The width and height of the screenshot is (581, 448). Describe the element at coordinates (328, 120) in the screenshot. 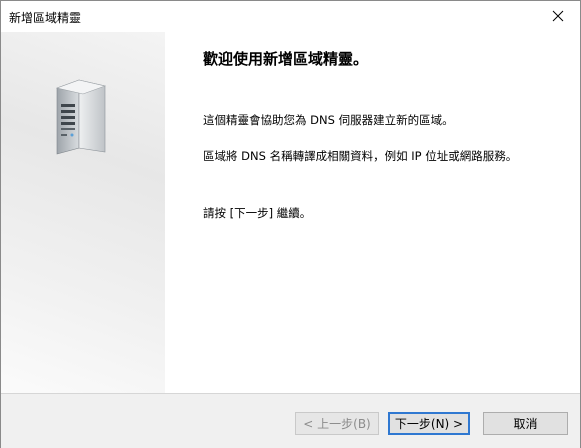

I see `intro-text: 這個精靈會協助您為 DNS 伺服器建立新的區域。` at that location.